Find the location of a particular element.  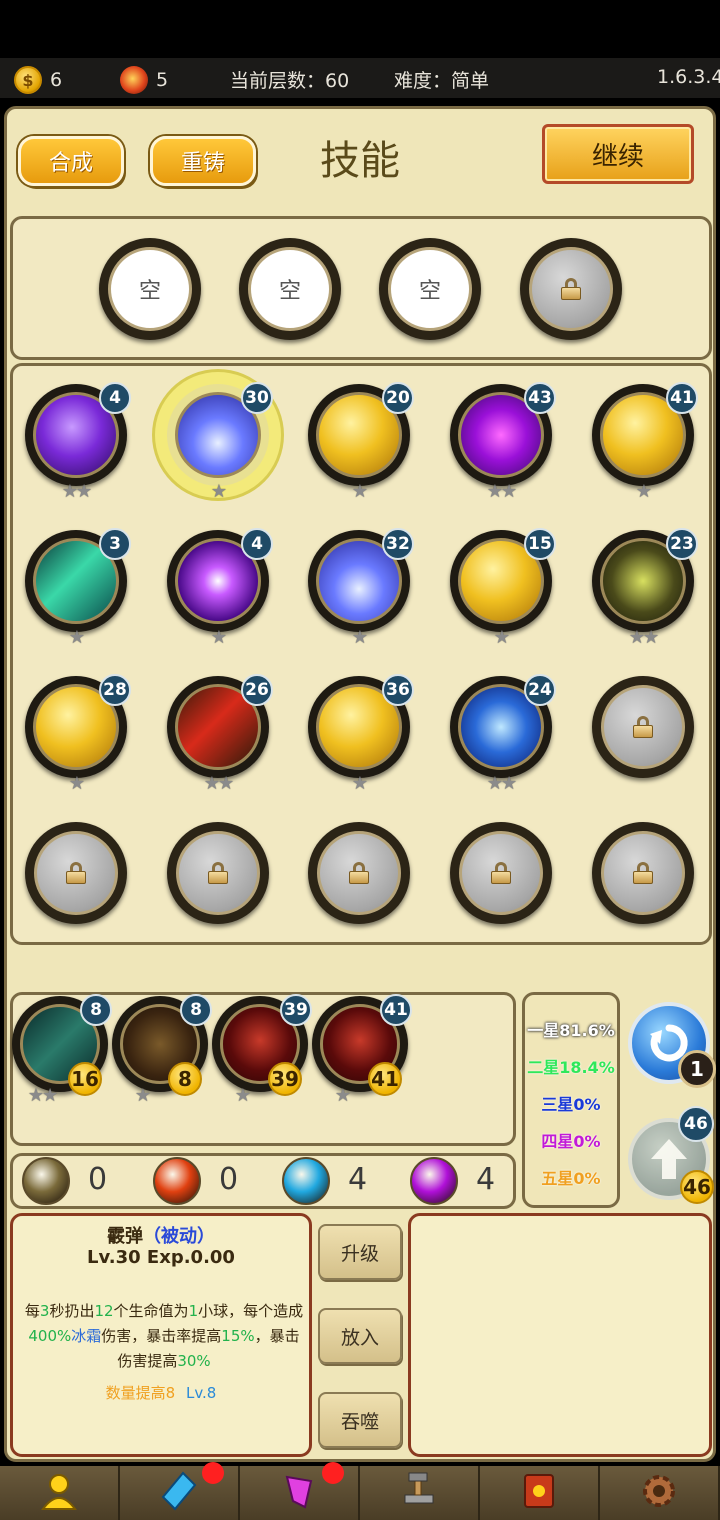

skill-card: 15 ★ is located at coordinates (503, 588).